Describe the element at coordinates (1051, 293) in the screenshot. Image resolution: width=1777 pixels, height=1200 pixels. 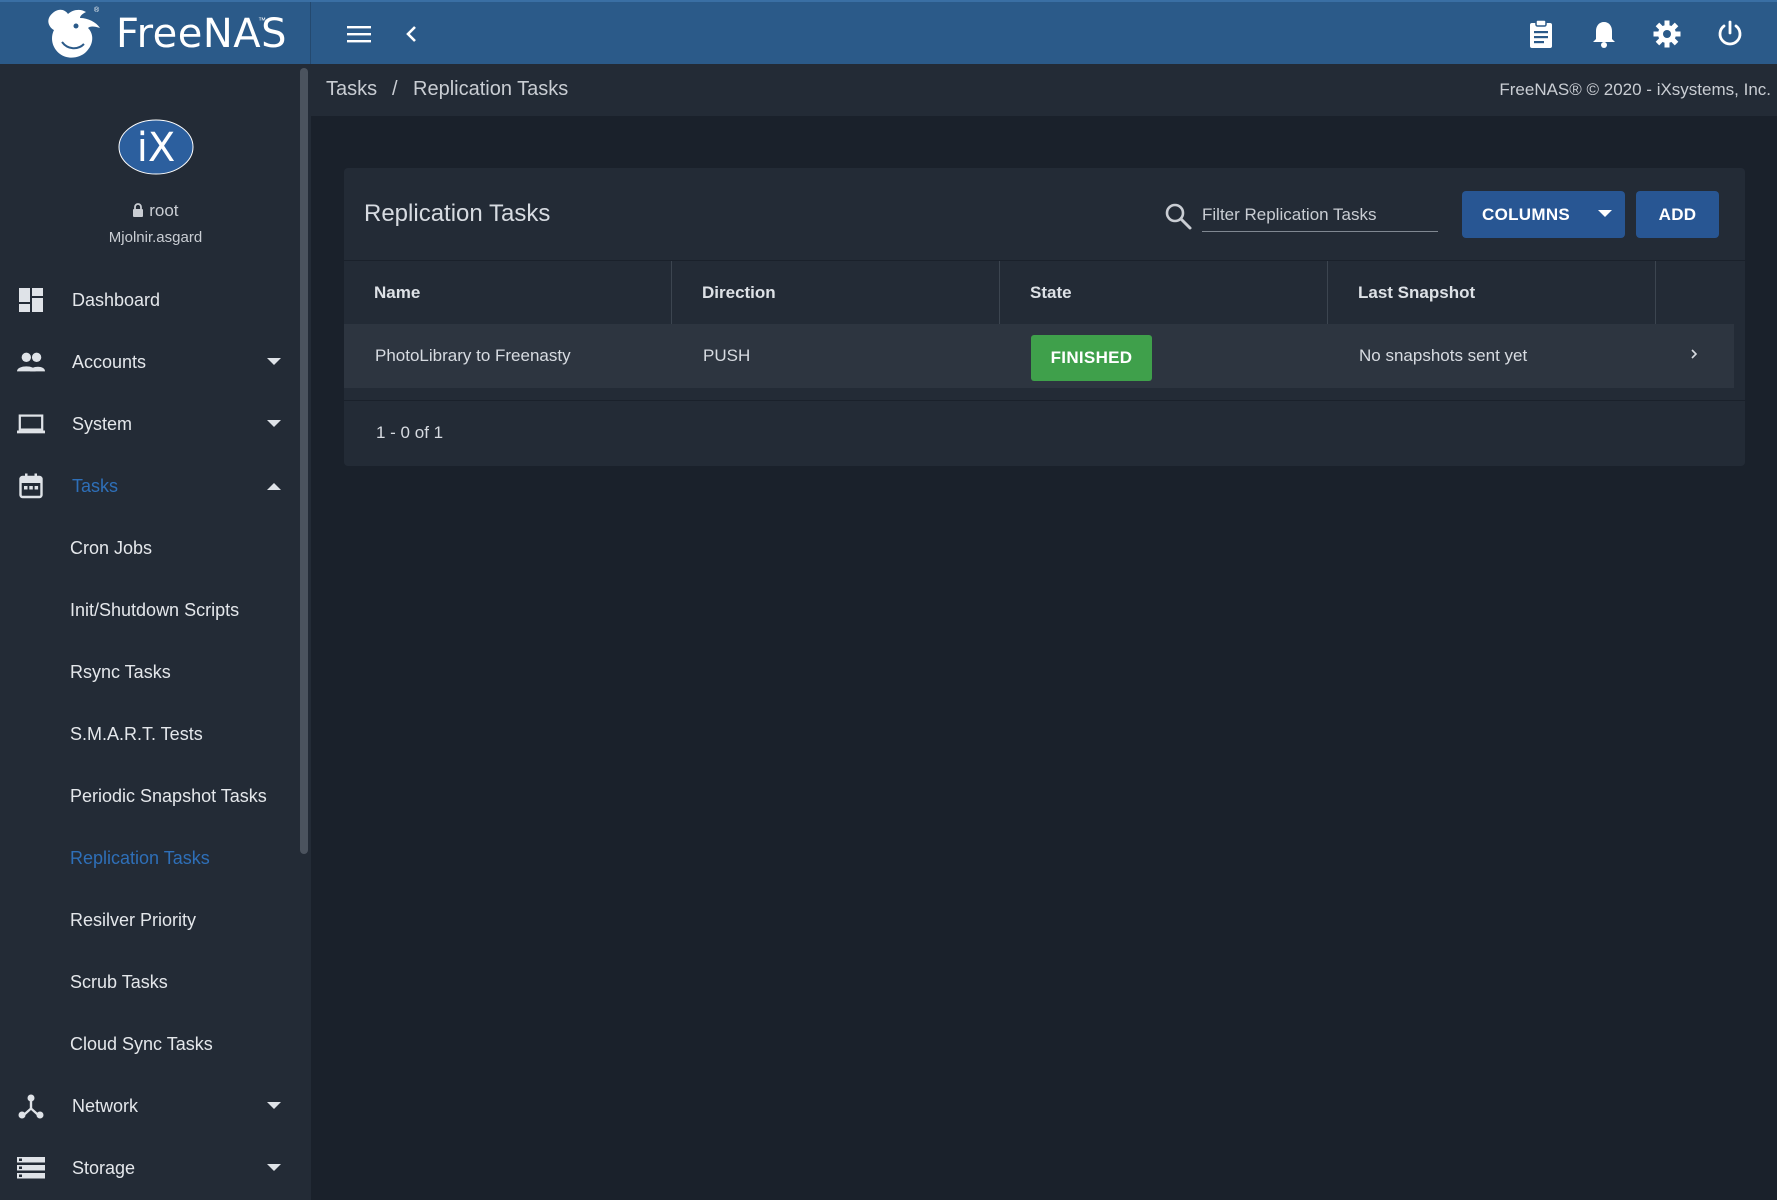
I see `column-header-state: State` at that location.